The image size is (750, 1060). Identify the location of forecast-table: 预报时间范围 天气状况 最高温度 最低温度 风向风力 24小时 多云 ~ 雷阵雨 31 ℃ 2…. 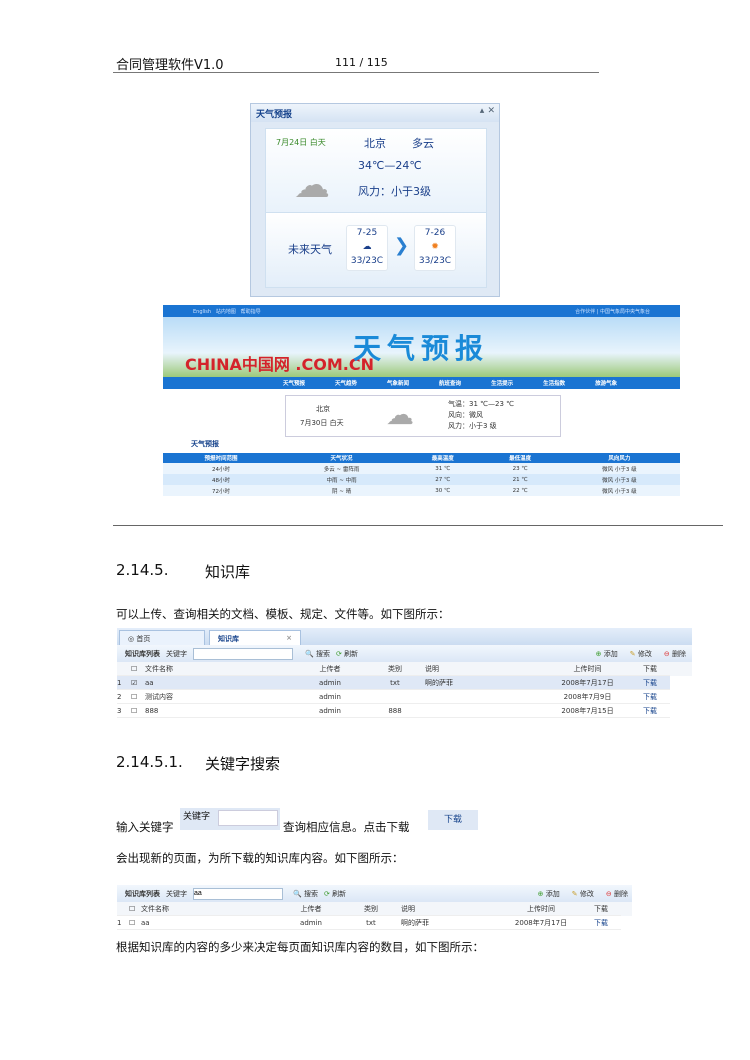
(421, 474).